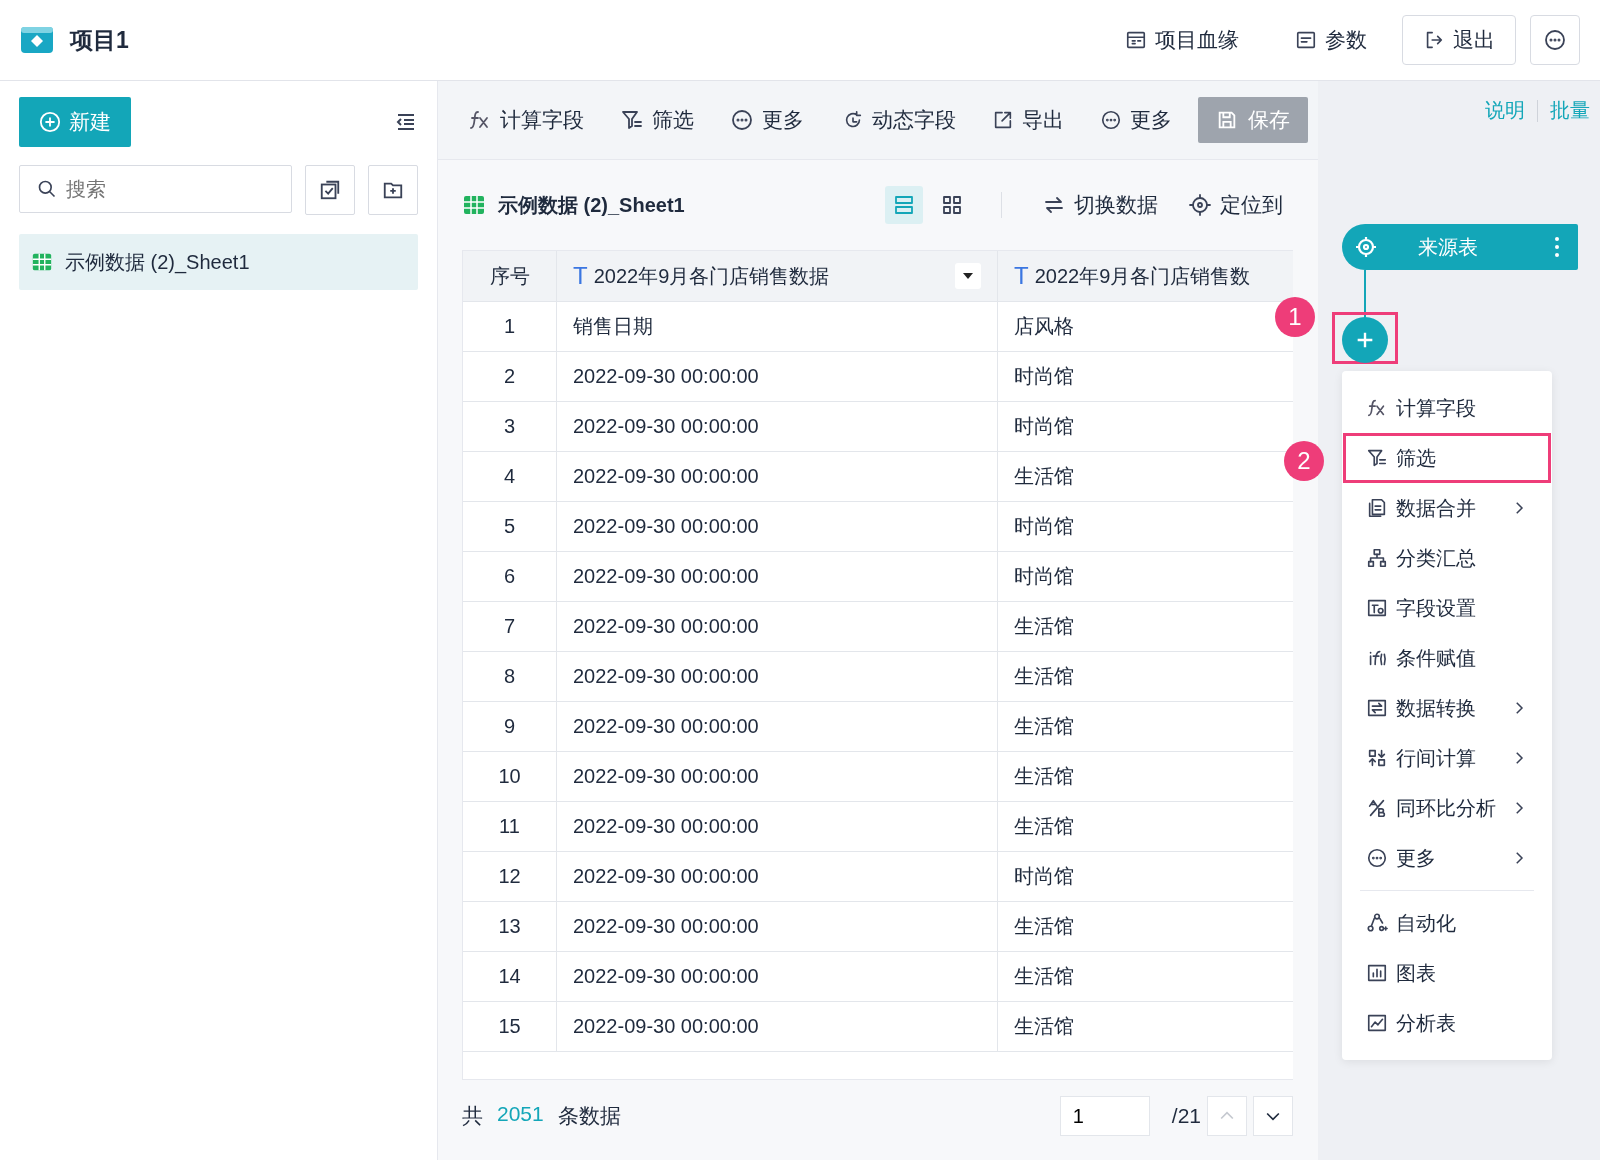 The width and height of the screenshot is (1600, 1160). Describe the element at coordinates (510, 626) in the screenshot. I see `table-cell: 7` at that location.